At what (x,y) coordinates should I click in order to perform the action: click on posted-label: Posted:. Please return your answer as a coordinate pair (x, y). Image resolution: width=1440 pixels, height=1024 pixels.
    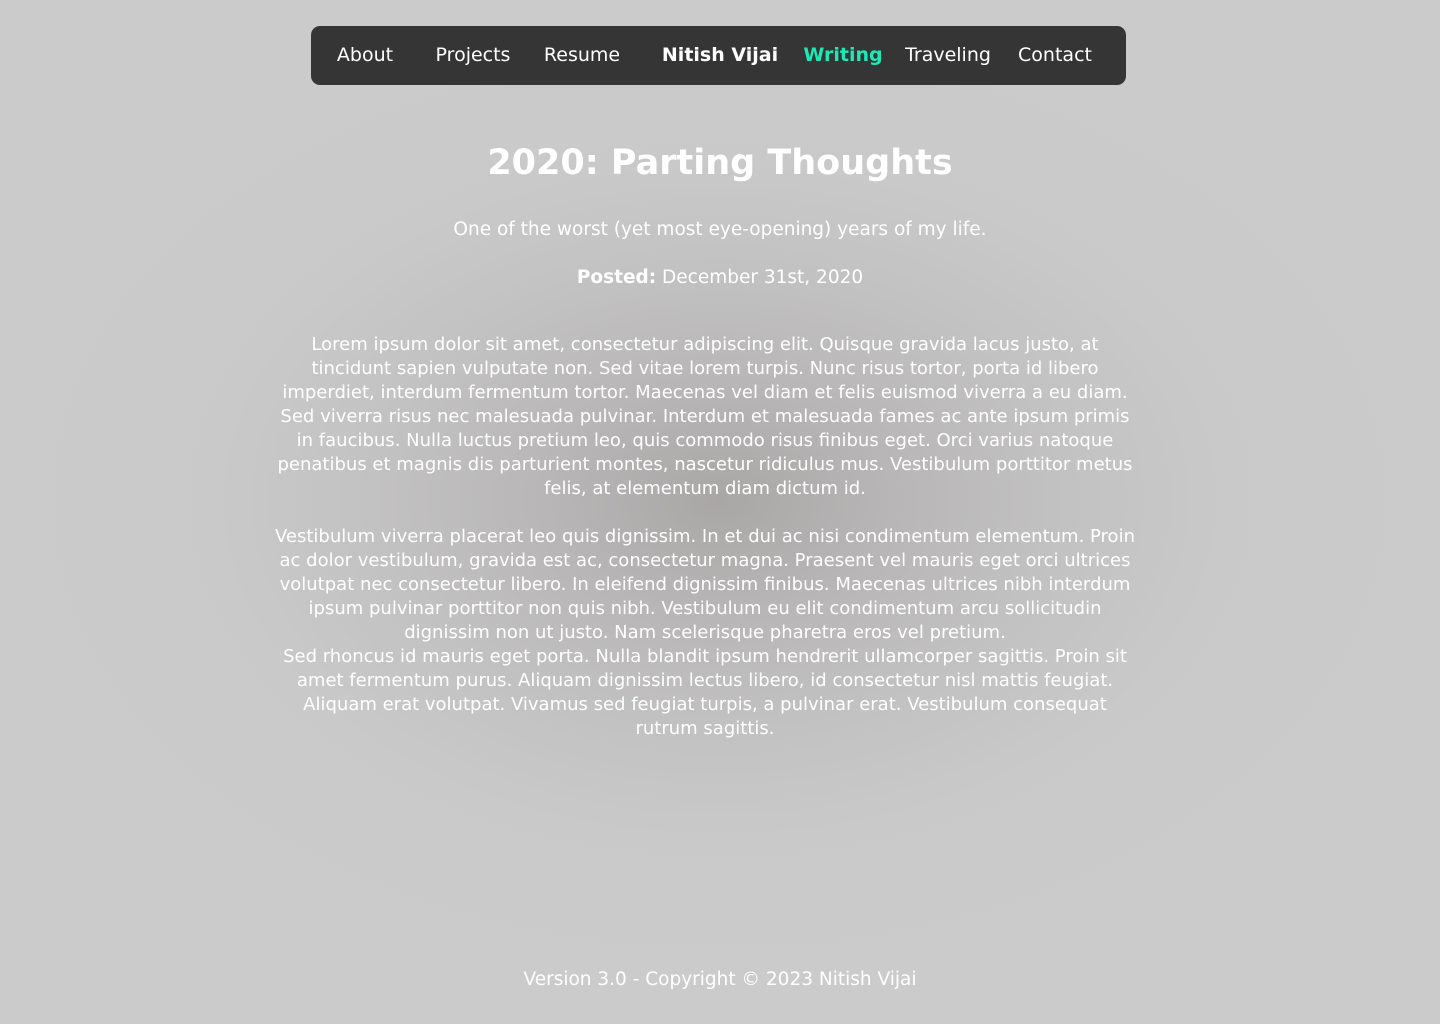
    Looking at the image, I should click on (616, 277).